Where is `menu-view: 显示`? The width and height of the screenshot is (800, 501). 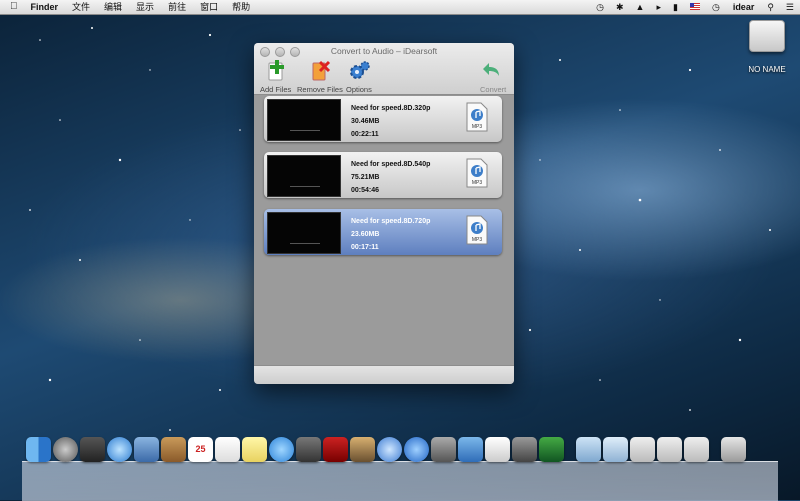 menu-view: 显示 is located at coordinates (145, 7).